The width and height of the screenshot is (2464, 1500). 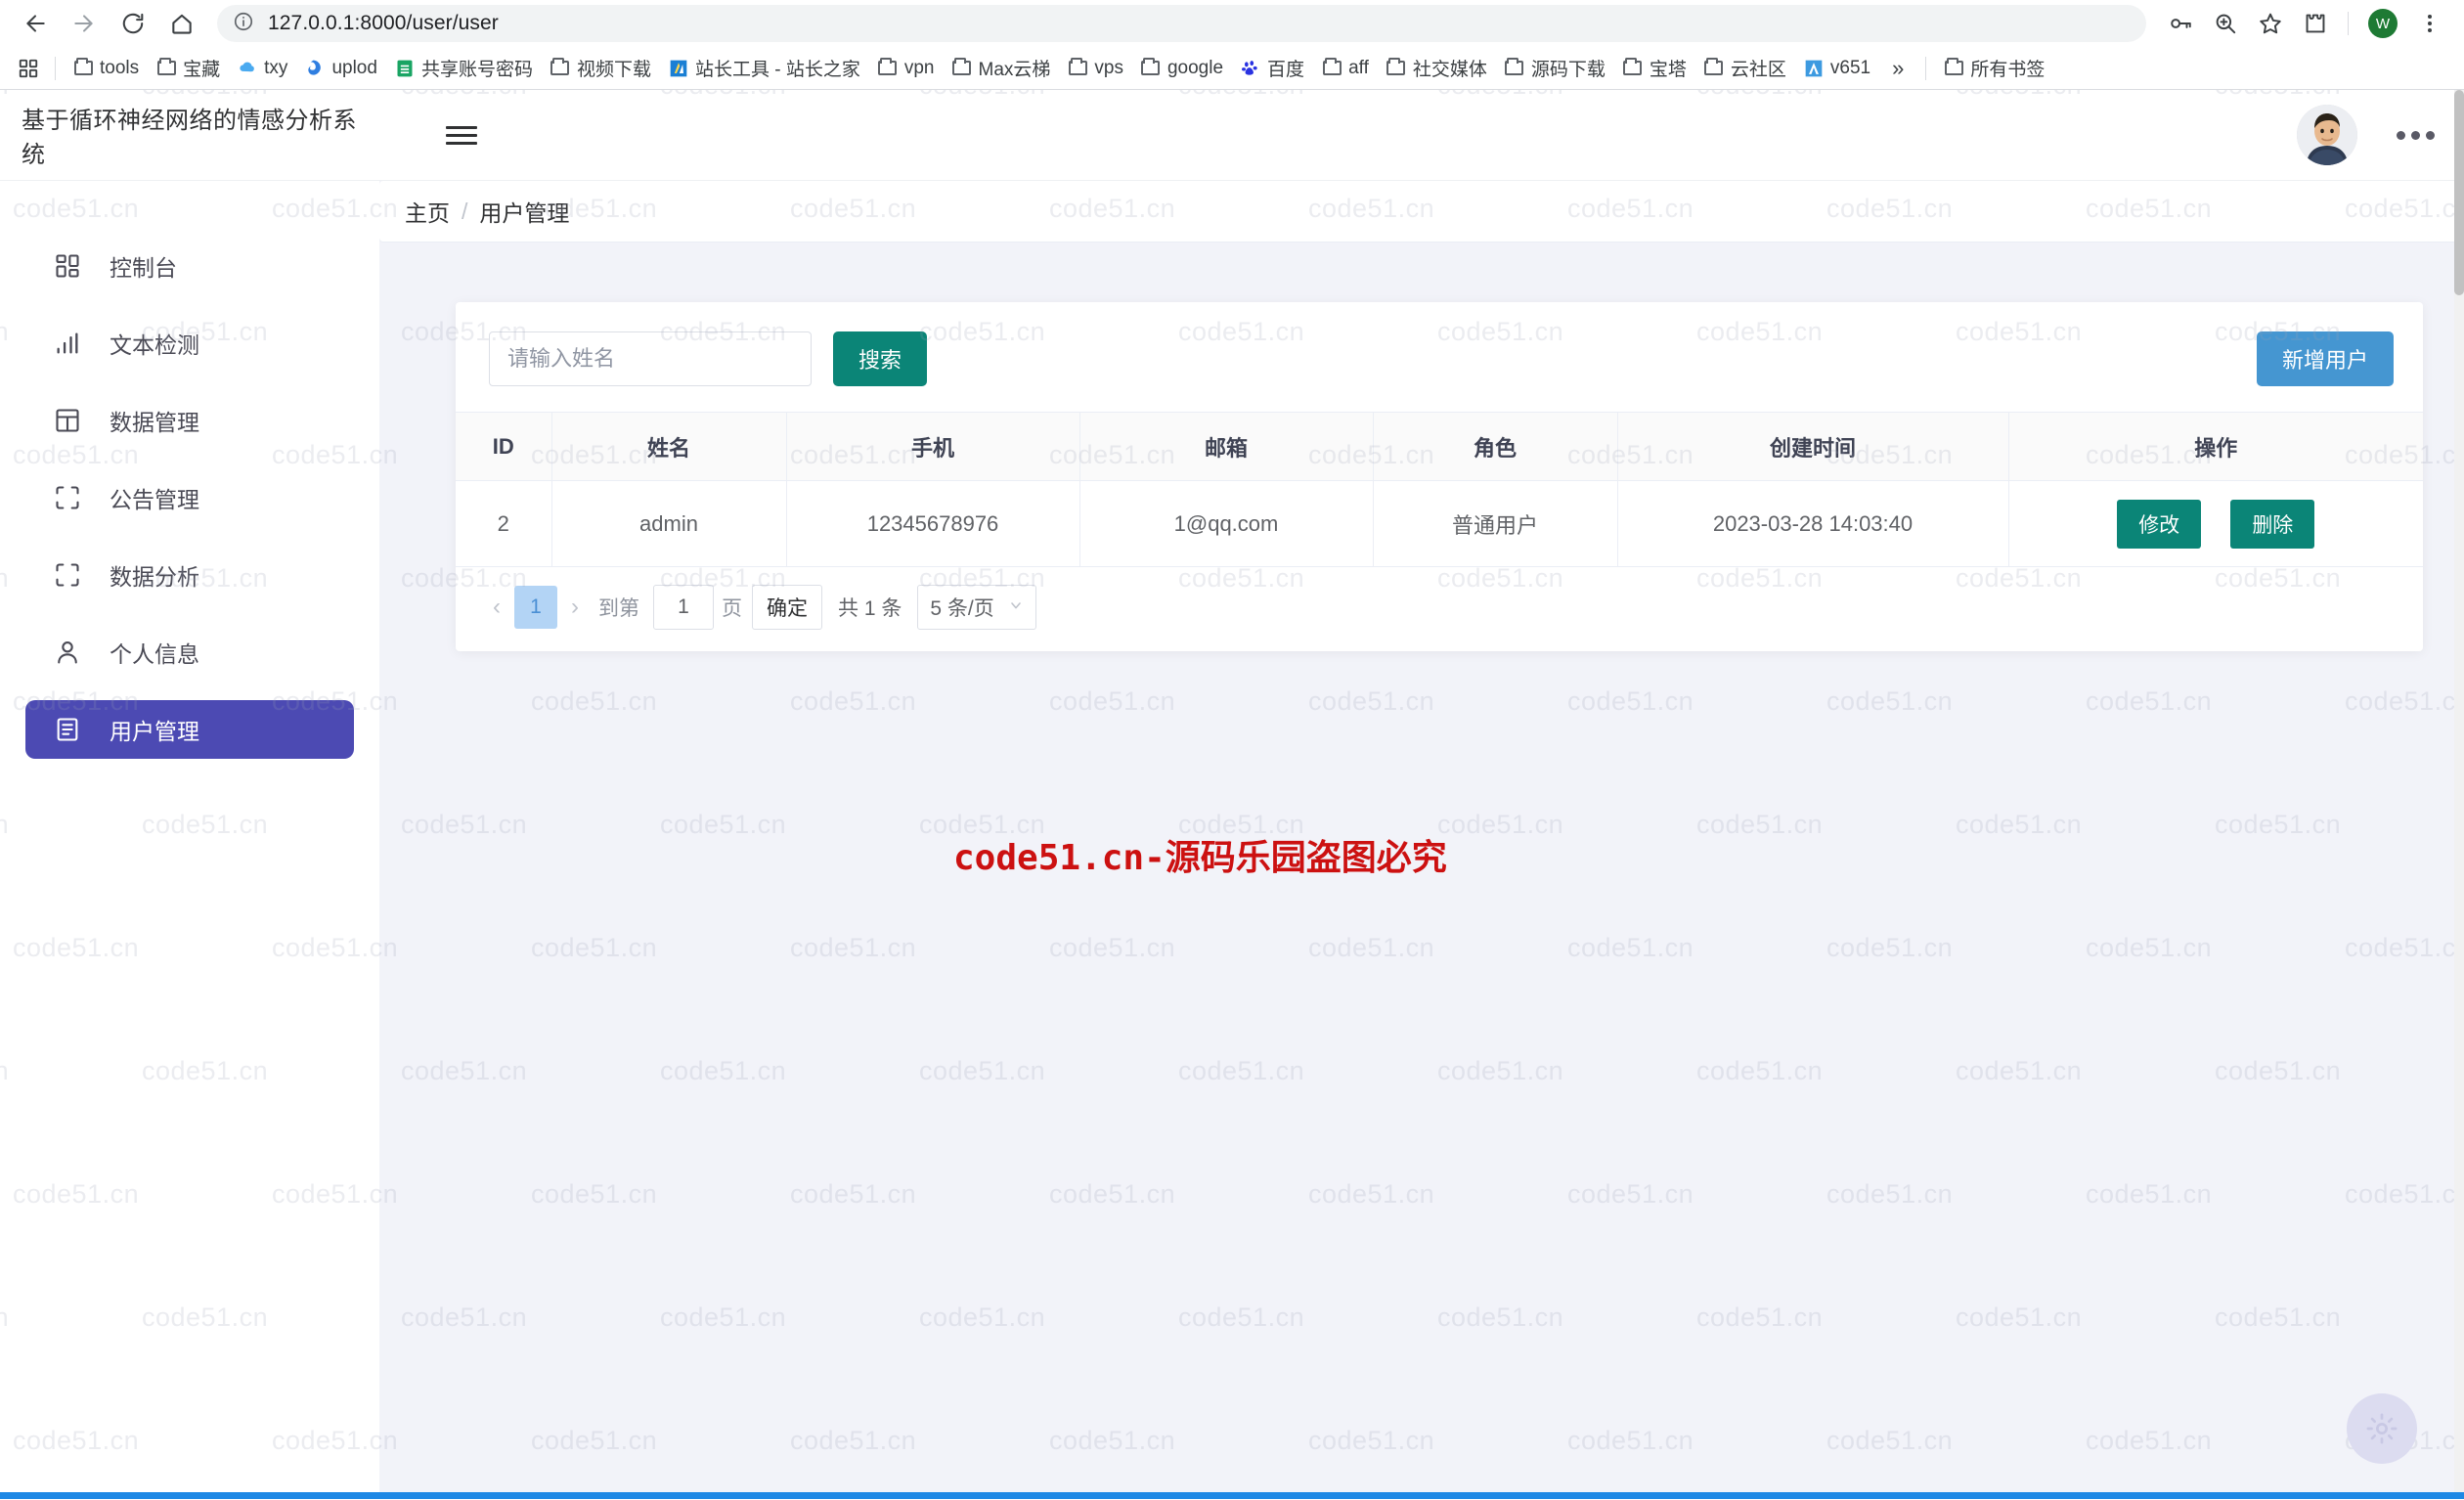 I want to click on site-info-icon, so click(x=243, y=24).